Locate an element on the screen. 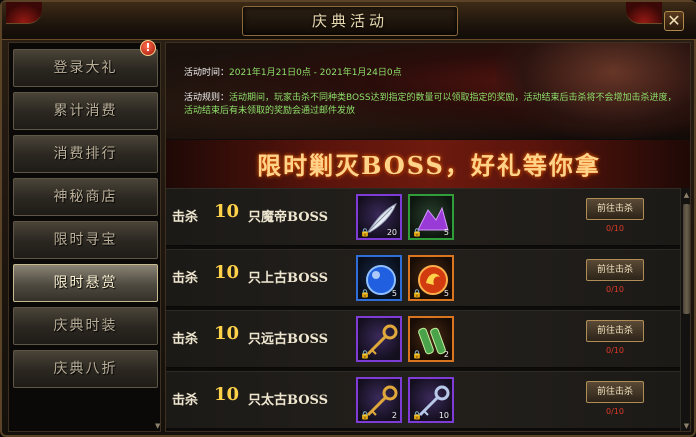 The height and width of the screenshot is (437, 696). boss-type: 只上古BOSS is located at coordinates (288, 278).